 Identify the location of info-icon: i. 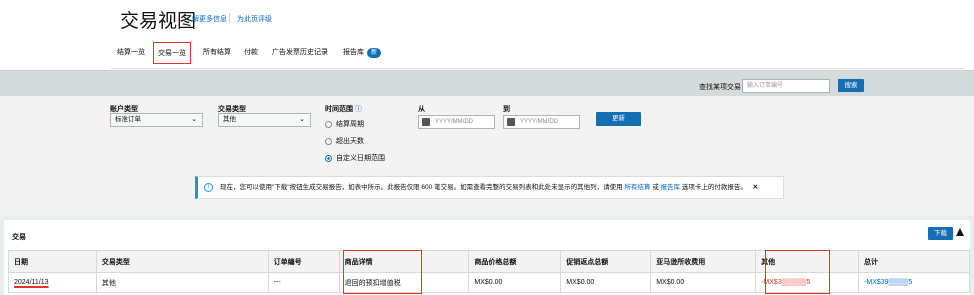
(208, 187).